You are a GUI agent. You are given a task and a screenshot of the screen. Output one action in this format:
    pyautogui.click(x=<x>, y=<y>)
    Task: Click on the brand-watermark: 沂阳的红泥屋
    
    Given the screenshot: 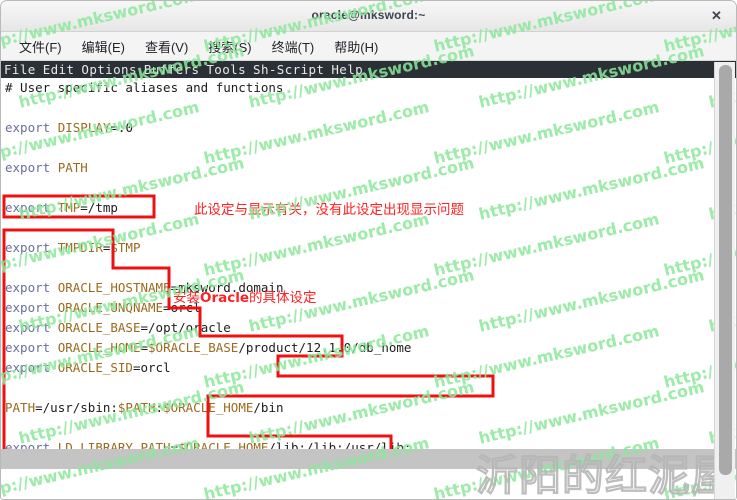 What is the action you would take?
    pyautogui.click(x=604, y=475)
    